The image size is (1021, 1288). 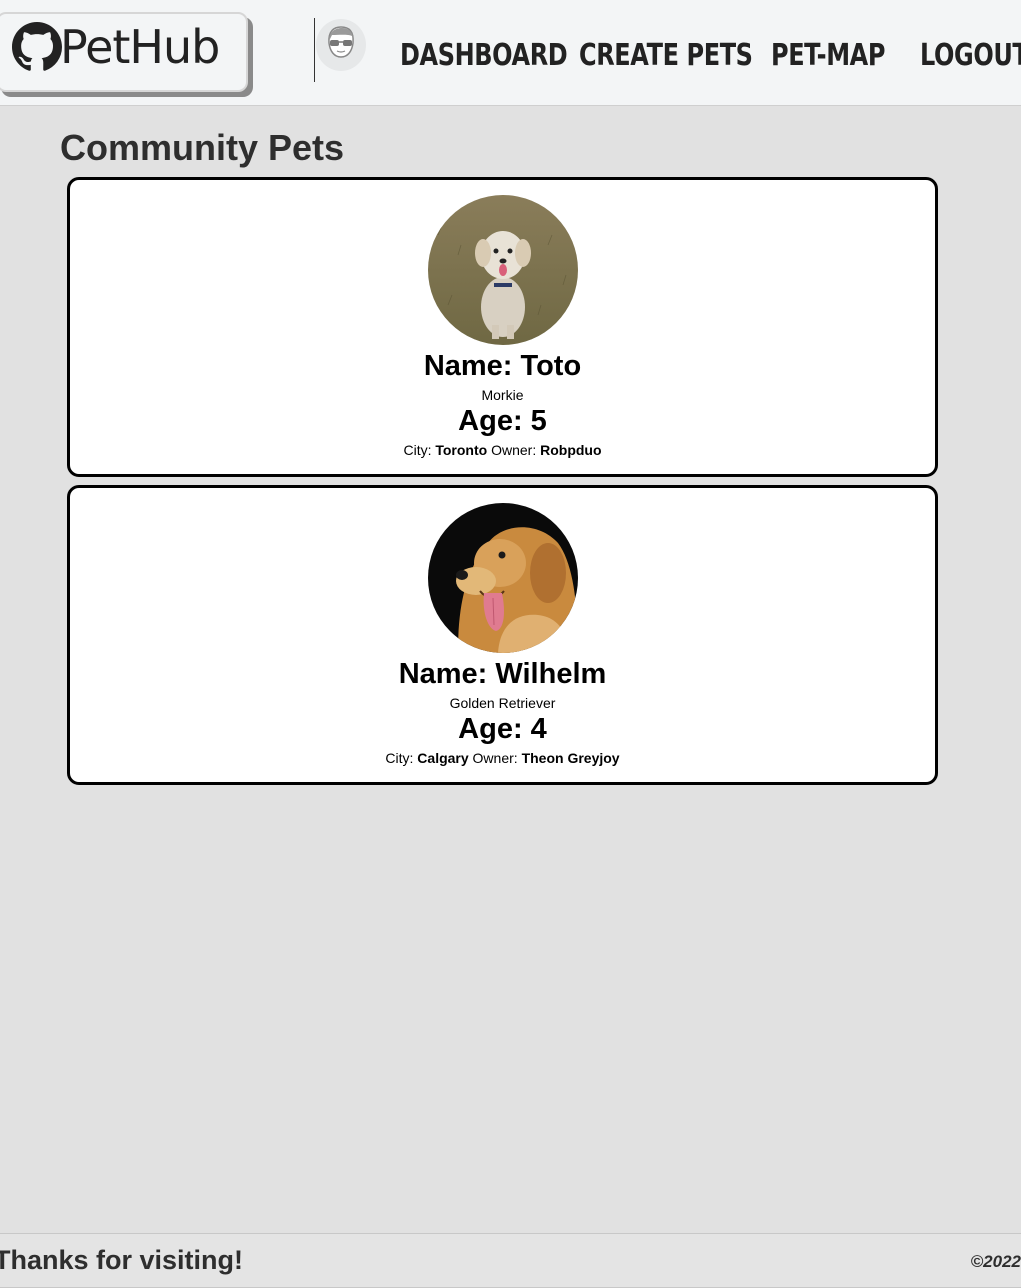 I want to click on pethub-logo-link: PetHub, so click(x=124, y=52).